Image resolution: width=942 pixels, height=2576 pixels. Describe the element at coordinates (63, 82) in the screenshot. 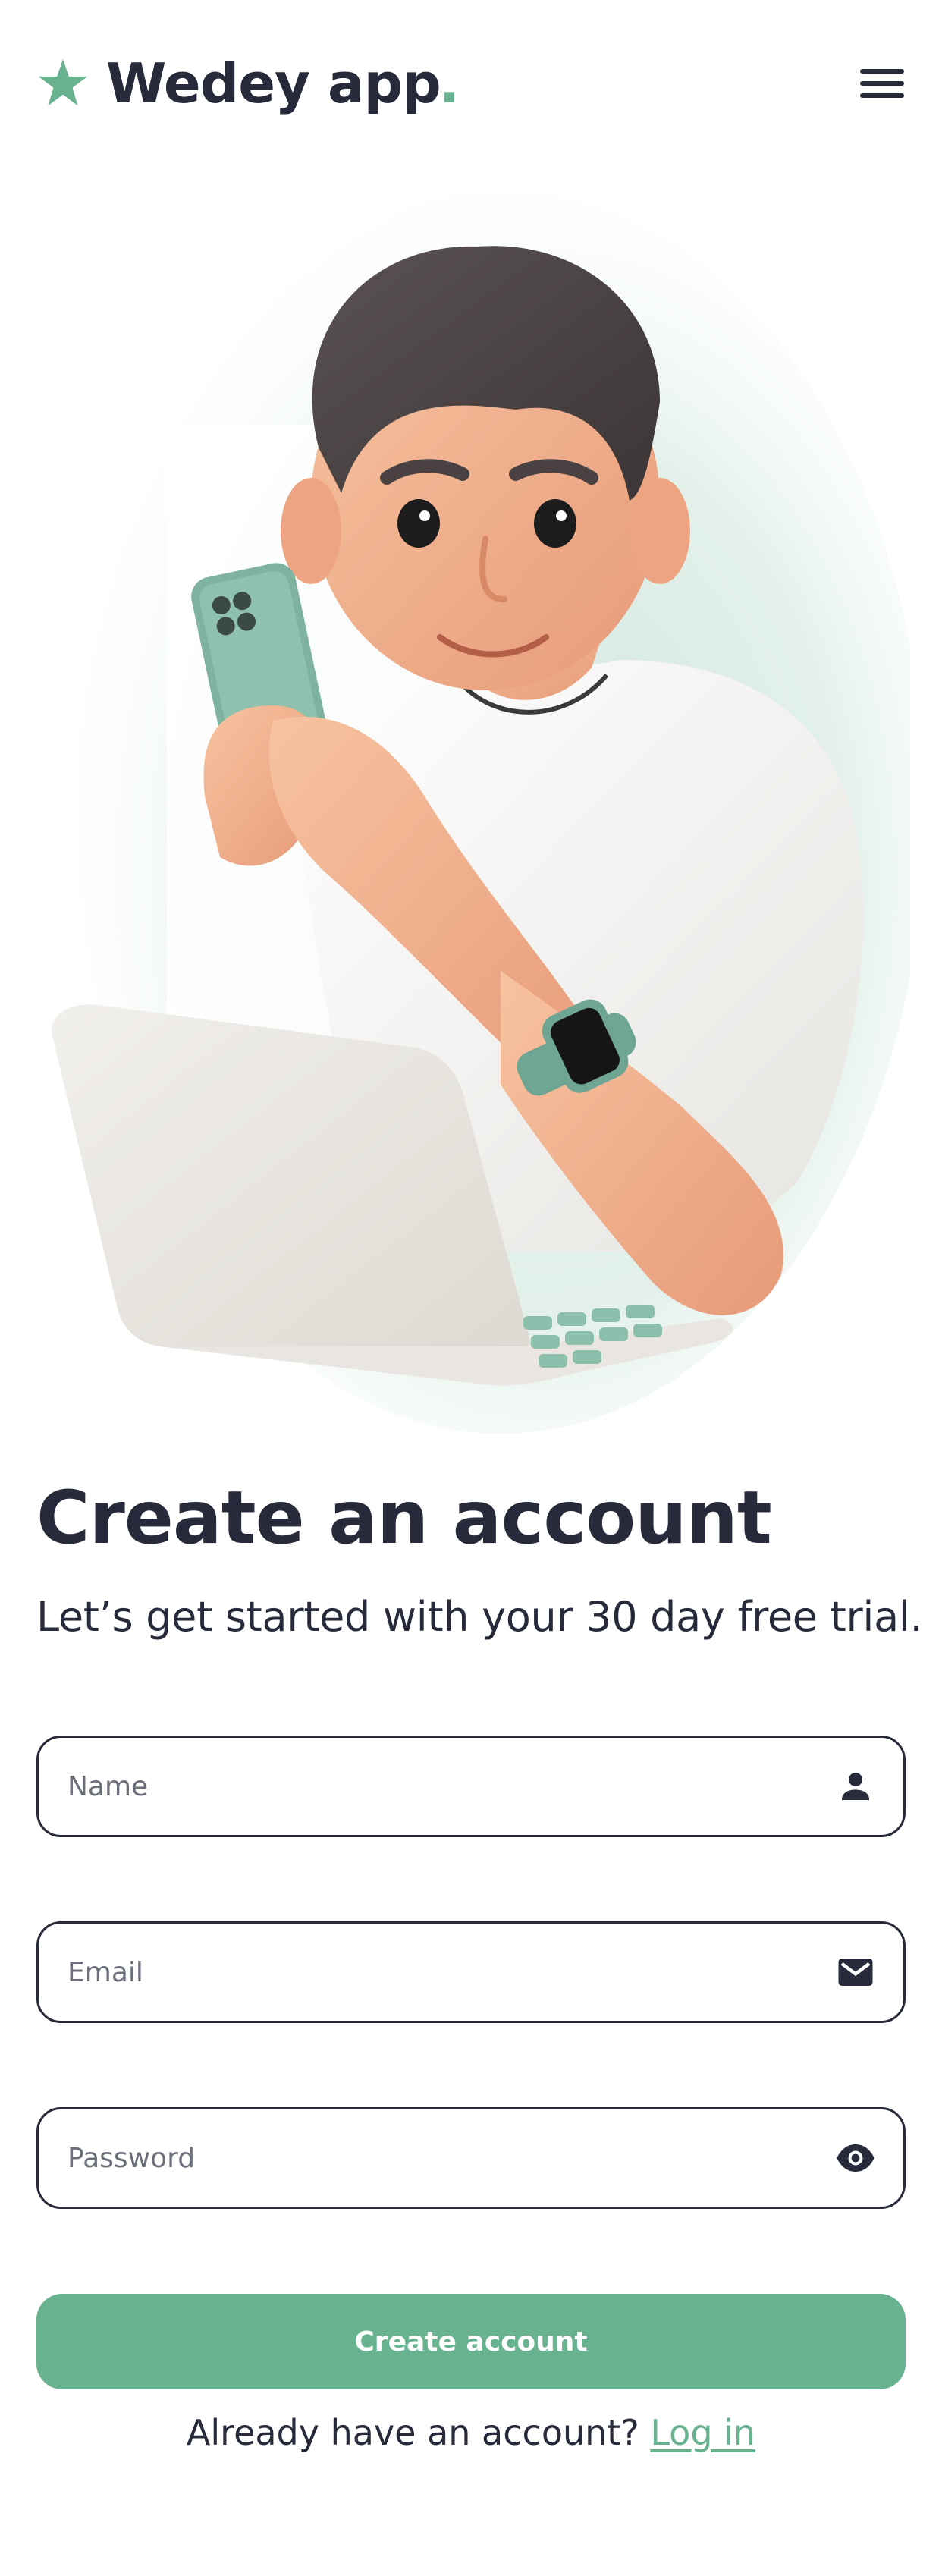

I see `star-icon` at that location.